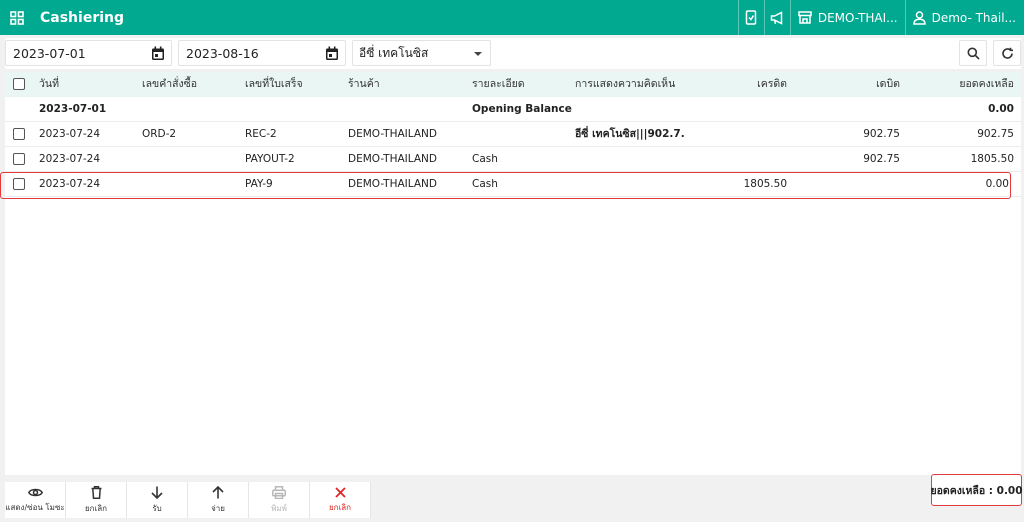 Image resolution: width=1024 pixels, height=522 pixels. I want to click on cell-receipt-no: REC-2, so click(261, 134).